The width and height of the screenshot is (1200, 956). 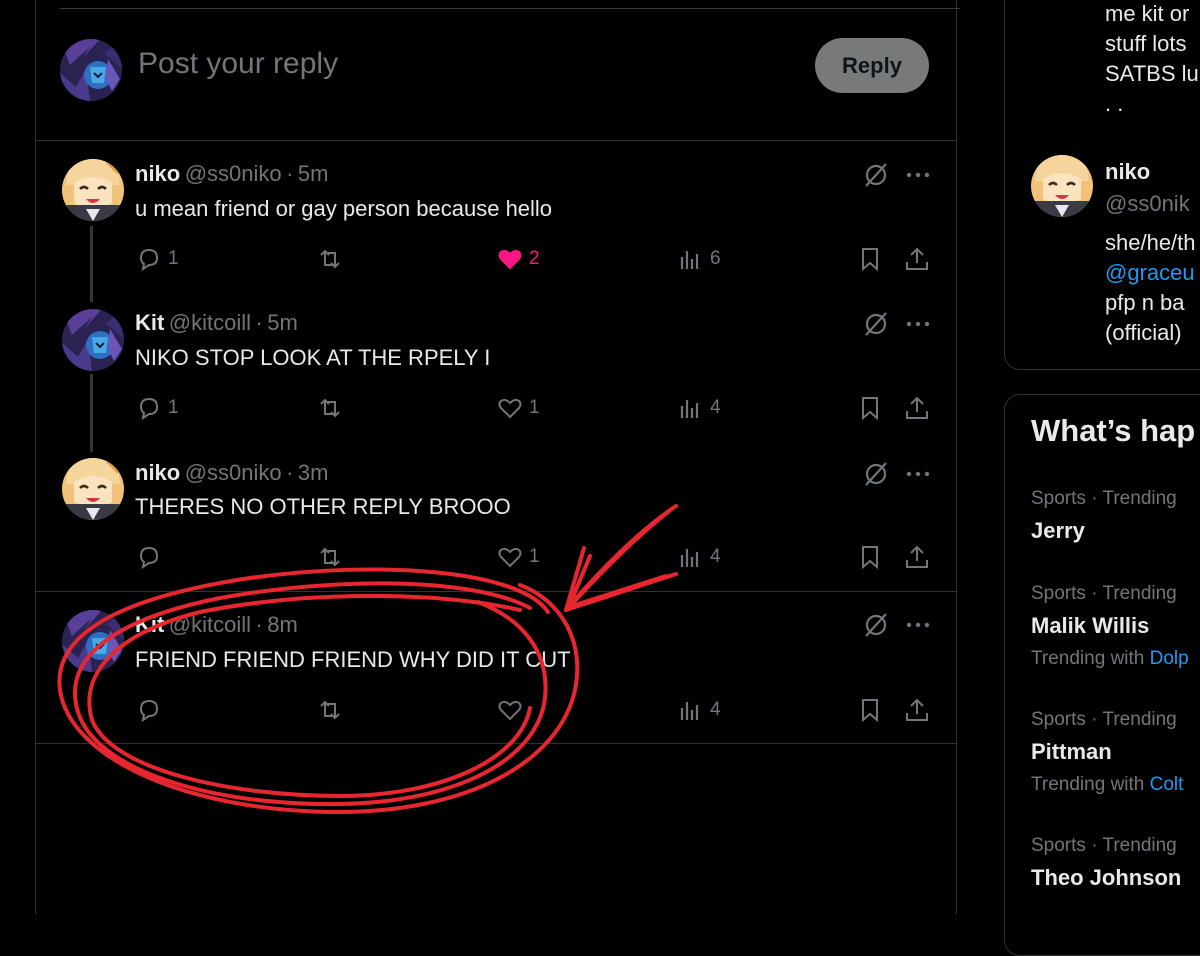 What do you see at coordinates (1110, 658) in the screenshot?
I see `trend-with: Trending with Dolp` at bounding box center [1110, 658].